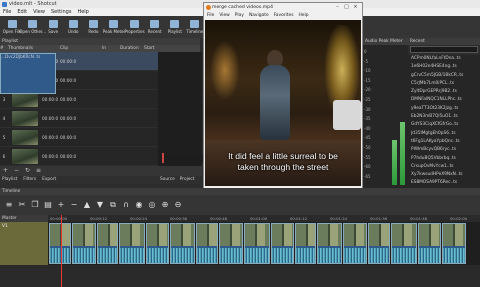  What do you see at coordinates (9, 180) in the screenshot?
I see `tab-playlist: Playlist` at bounding box center [9, 180].